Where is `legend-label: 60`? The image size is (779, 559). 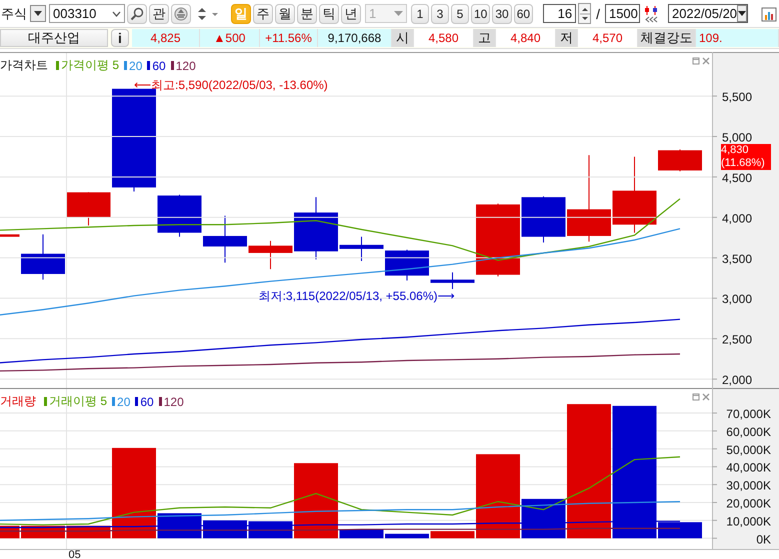 legend-label: 60 is located at coordinates (147, 401).